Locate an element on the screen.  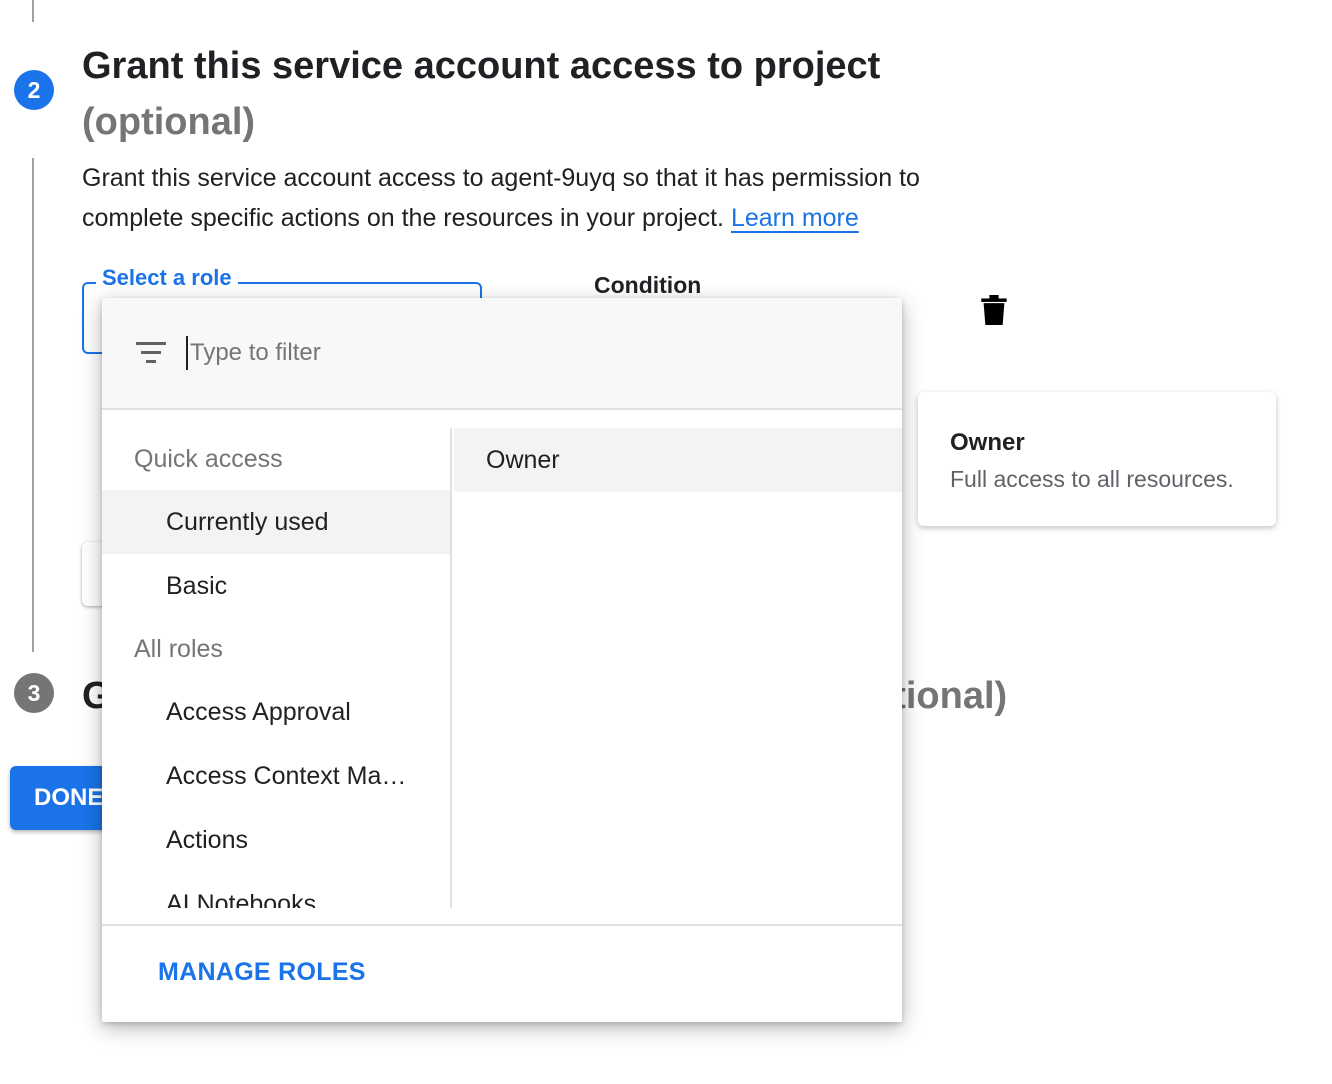
condition-label: Condition is located at coordinates (648, 285).